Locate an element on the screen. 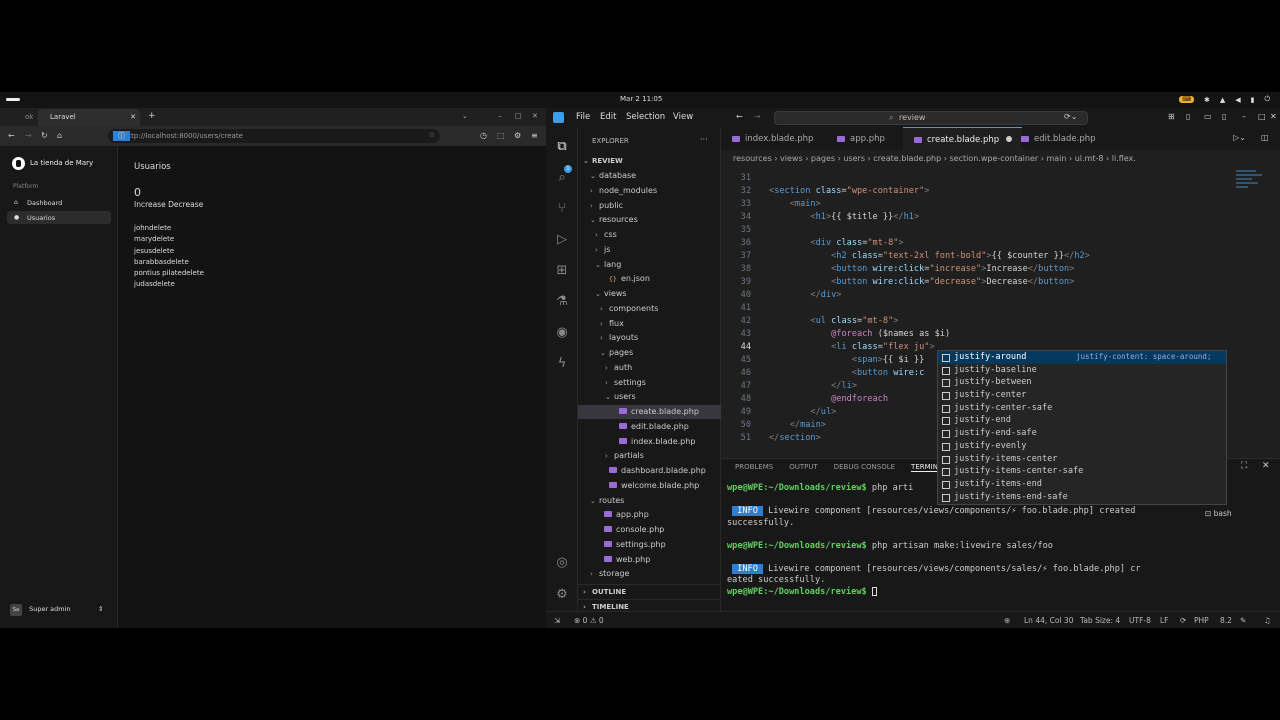 Image resolution: width=1280 pixels, height=720 pixels. power-icon: ⏻ is located at coordinates (1267, 99).